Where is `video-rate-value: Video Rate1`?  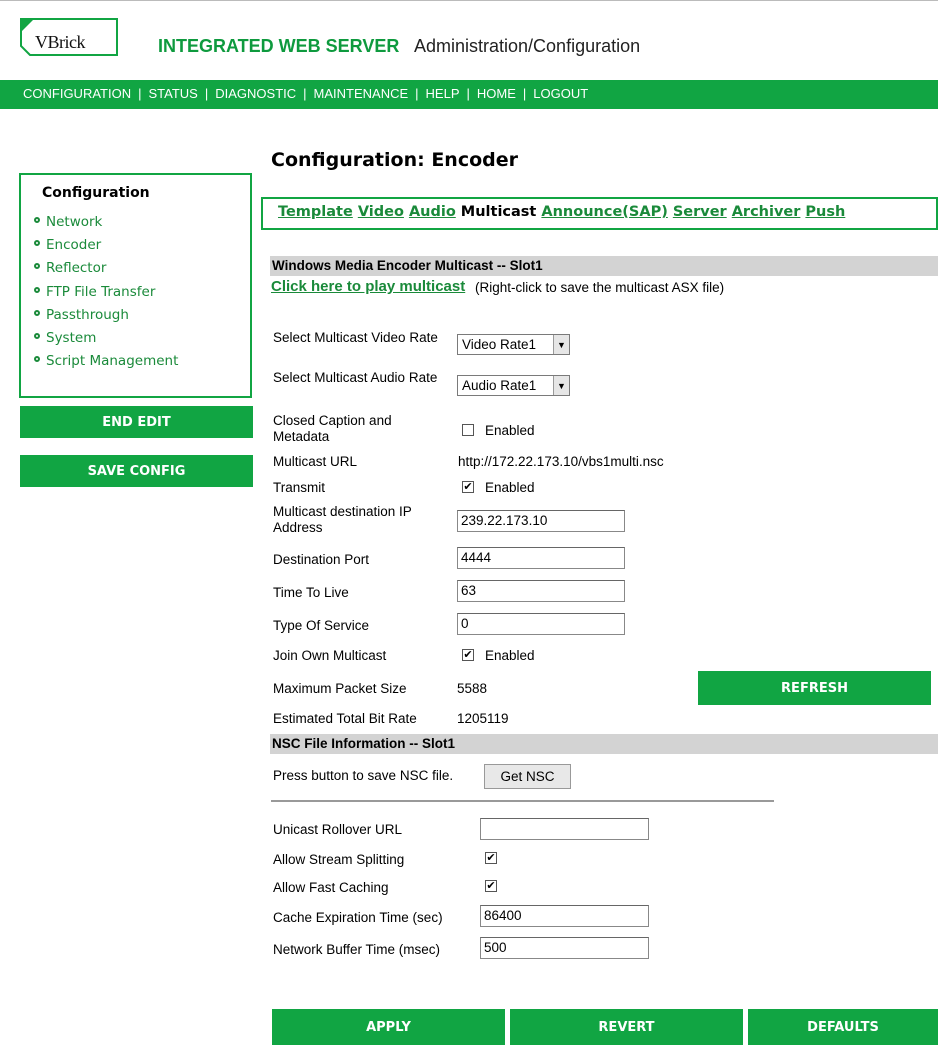
video-rate-value: Video Rate1 is located at coordinates (499, 344).